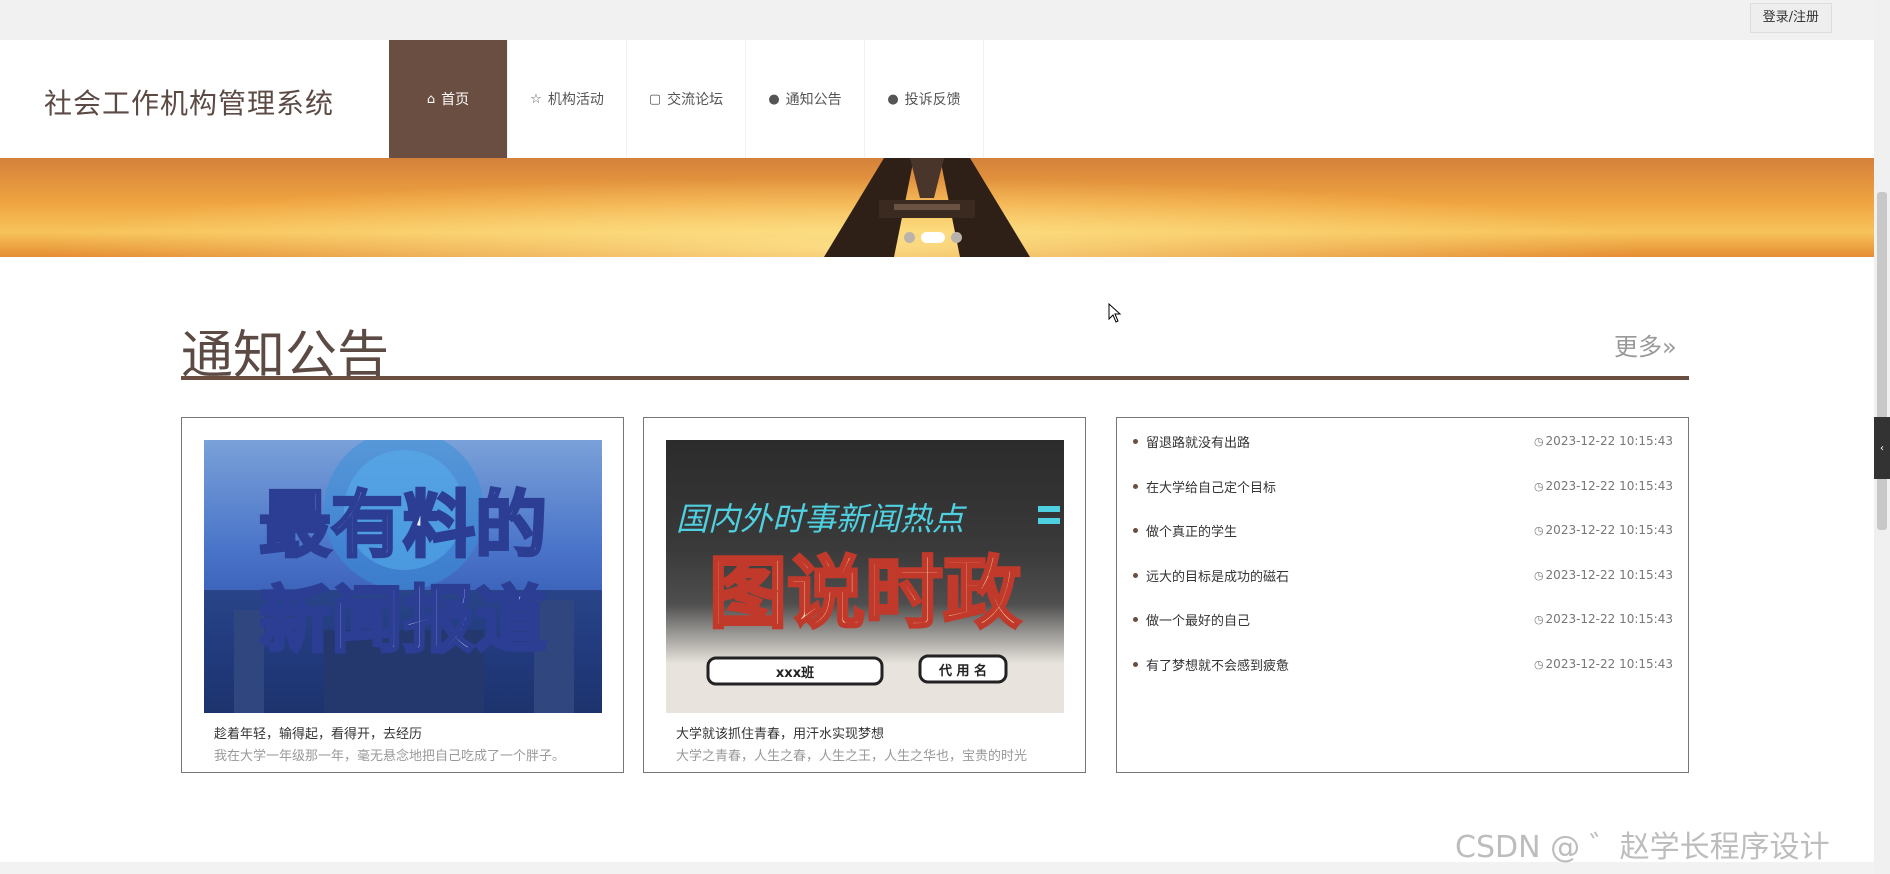 The image size is (1890, 874). I want to click on image-label-class: xxx班, so click(795, 673).